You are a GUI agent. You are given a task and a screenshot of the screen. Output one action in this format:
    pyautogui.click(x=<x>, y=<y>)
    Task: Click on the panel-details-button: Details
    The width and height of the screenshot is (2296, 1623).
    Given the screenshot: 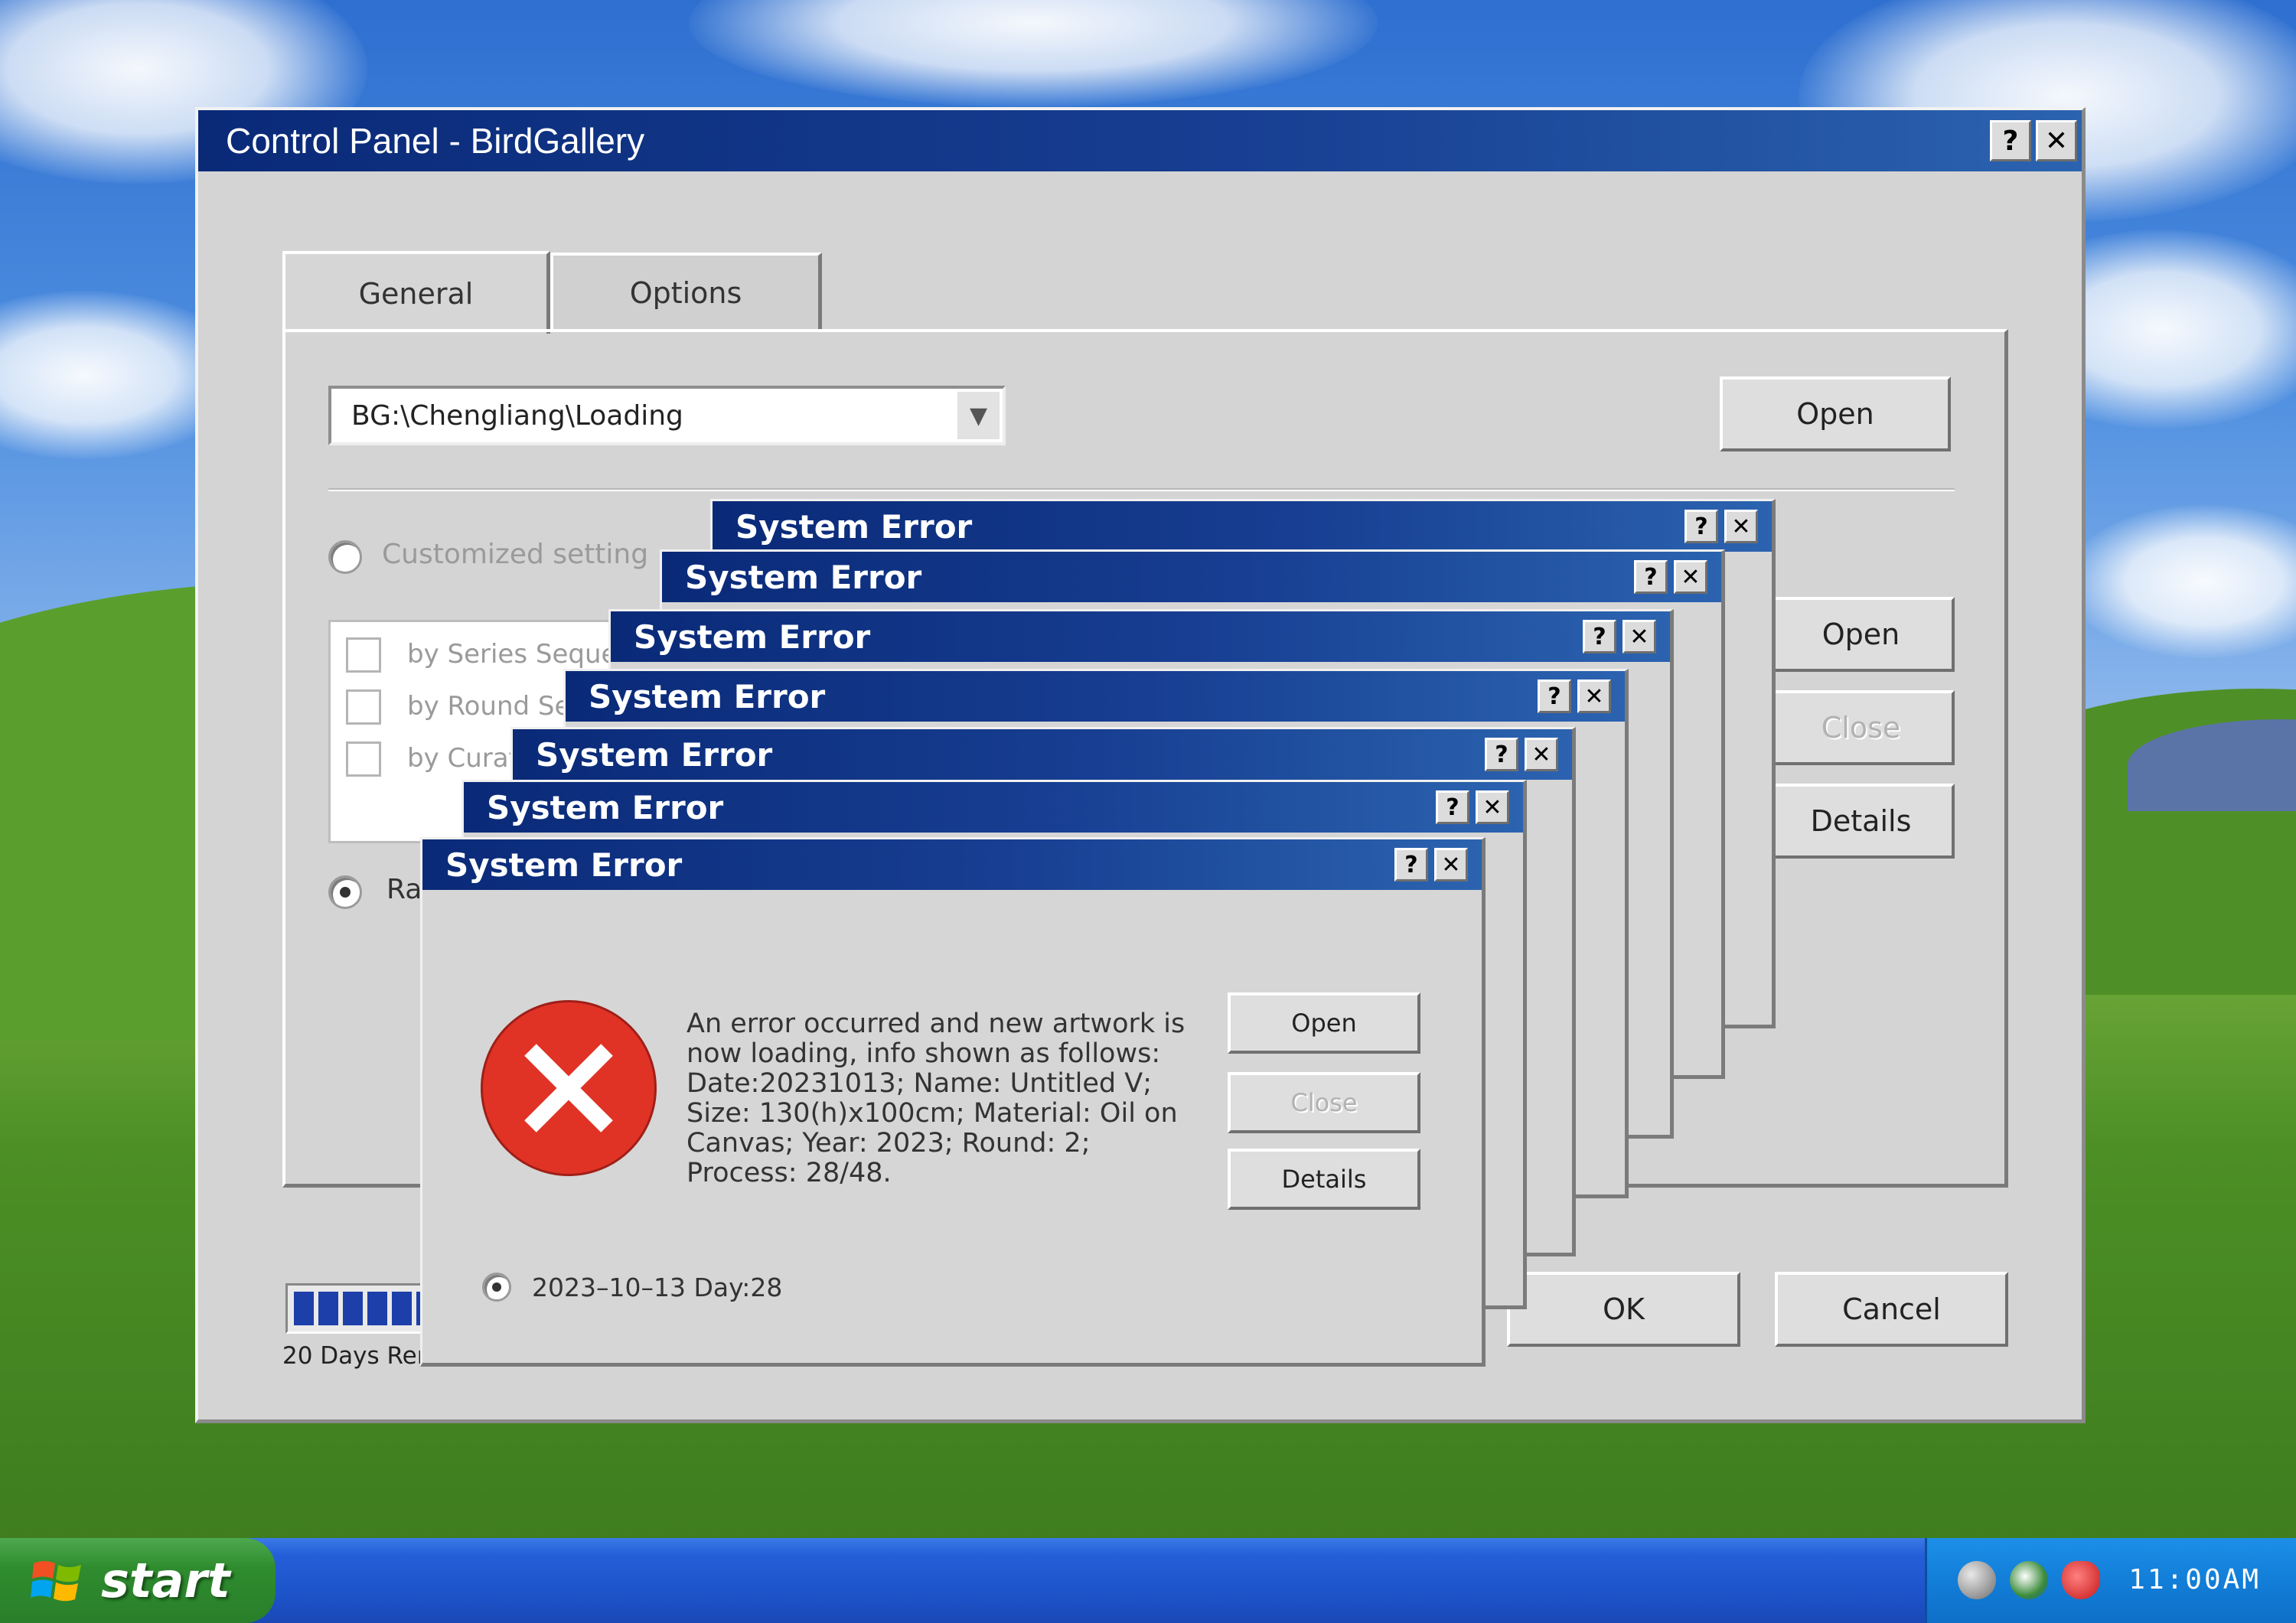 What is the action you would take?
    pyautogui.click(x=1861, y=822)
    